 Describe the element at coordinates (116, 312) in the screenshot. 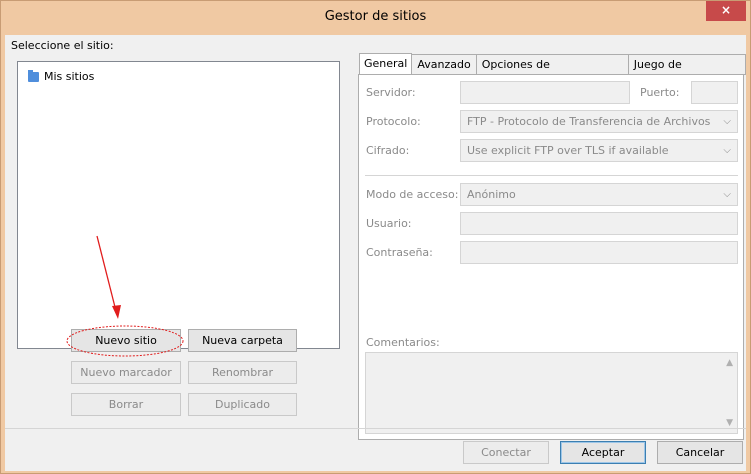

I see `annotation-arrow-head` at that location.